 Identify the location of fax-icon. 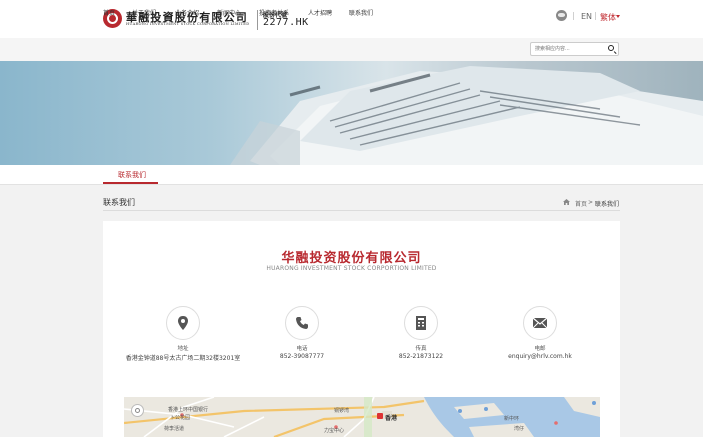
(421, 323).